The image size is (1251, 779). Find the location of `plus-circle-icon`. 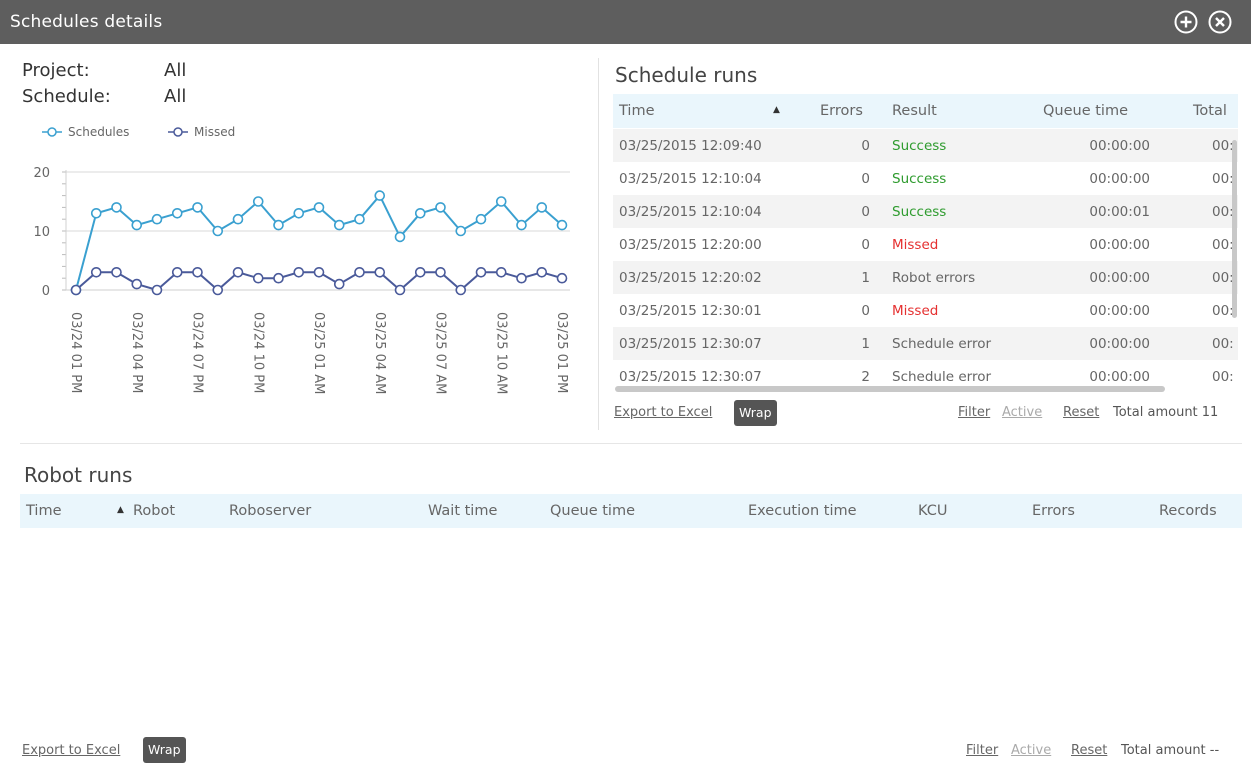

plus-circle-icon is located at coordinates (1186, 22).